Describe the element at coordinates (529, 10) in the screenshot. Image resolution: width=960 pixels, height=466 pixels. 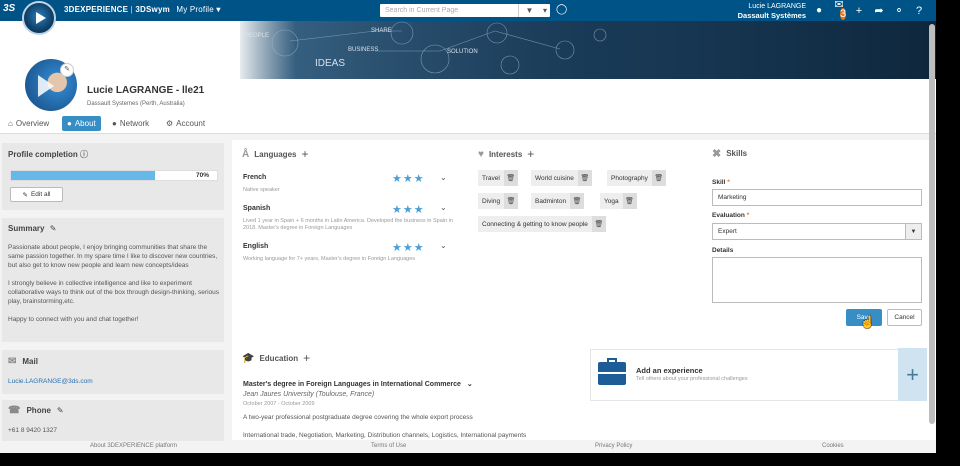
I see `tag-filter-icon: ▼` at that location.